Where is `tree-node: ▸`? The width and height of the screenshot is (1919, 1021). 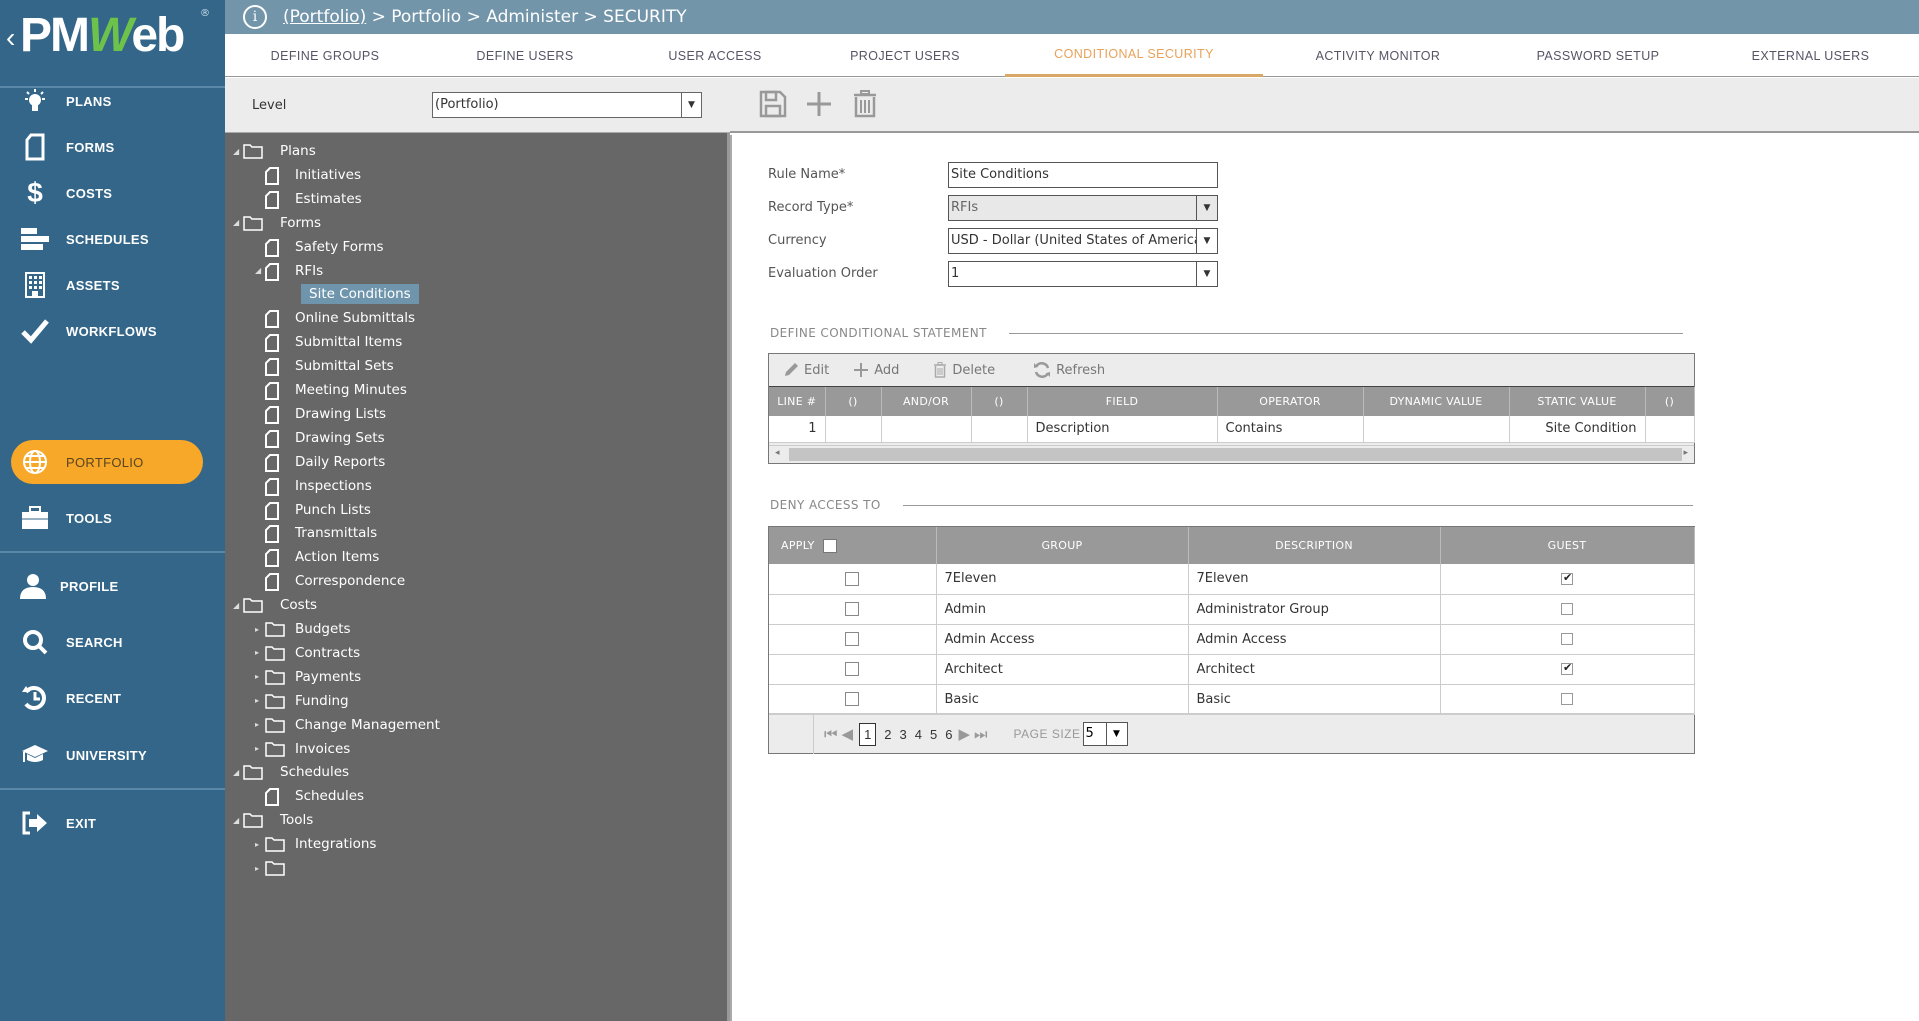 tree-node: ▸ is located at coordinates (275, 868).